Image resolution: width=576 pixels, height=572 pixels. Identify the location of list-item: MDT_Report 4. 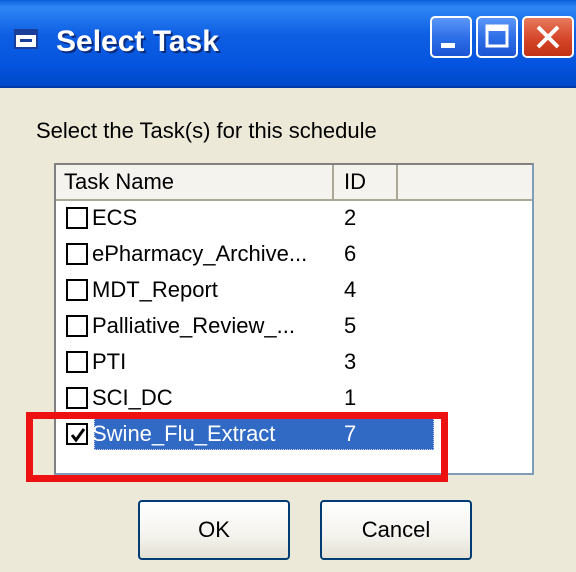
(294, 290).